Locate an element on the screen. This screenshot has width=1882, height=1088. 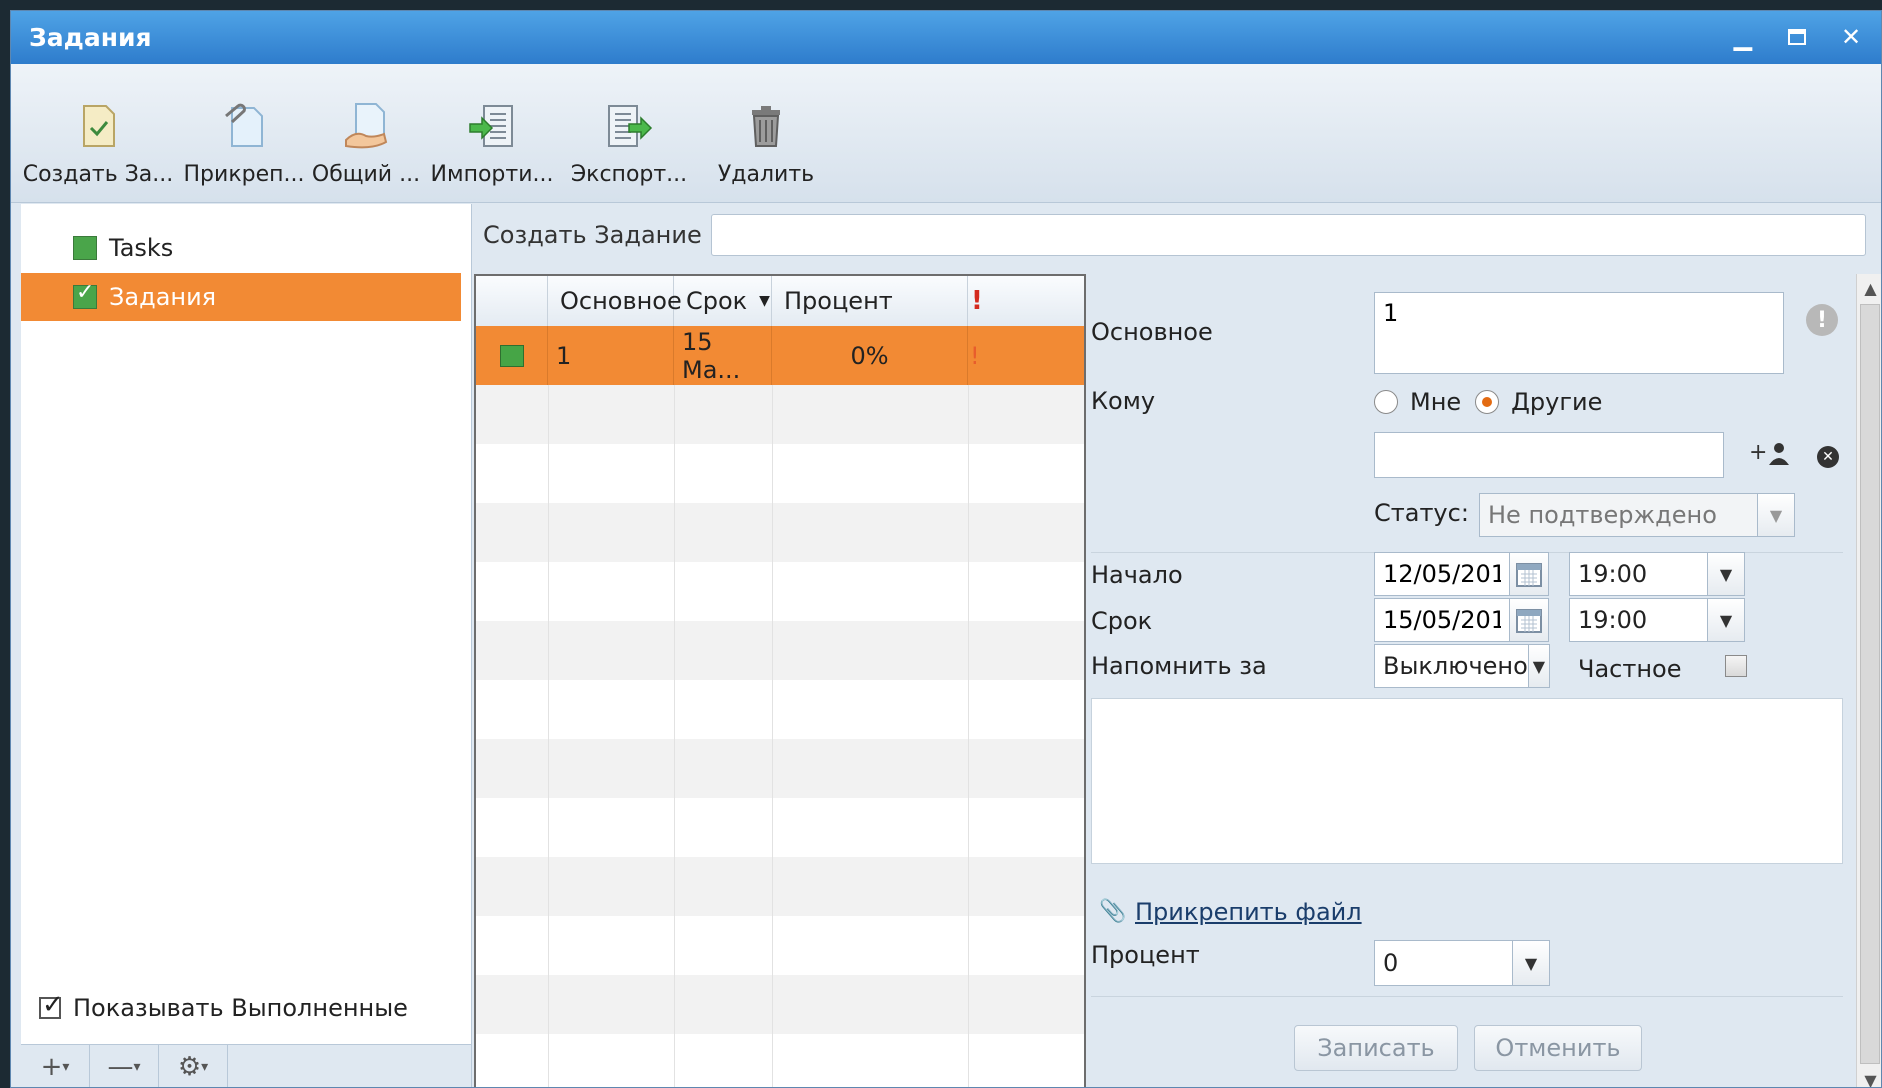
start-time-select: 19:00 ▼ is located at coordinates (1657, 574).